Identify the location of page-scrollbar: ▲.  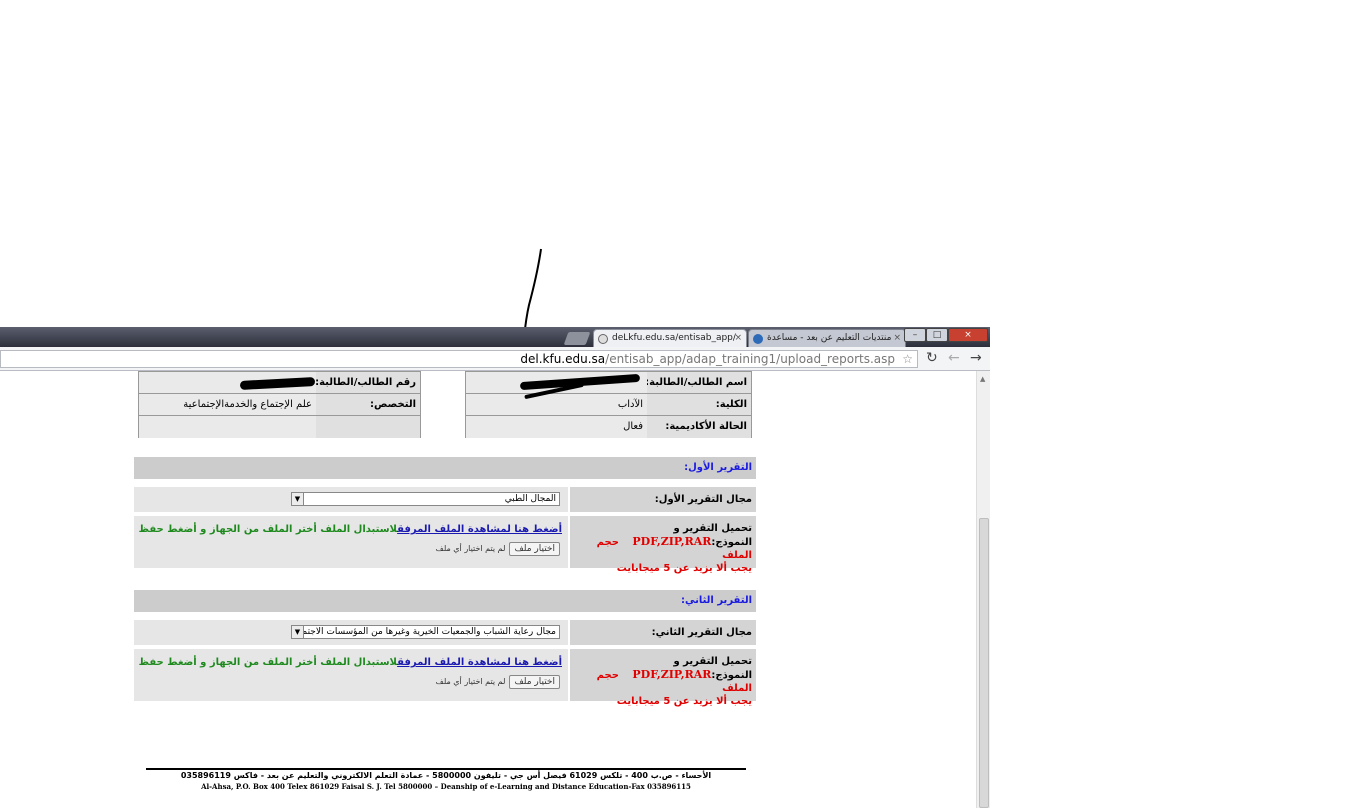
(983, 589).